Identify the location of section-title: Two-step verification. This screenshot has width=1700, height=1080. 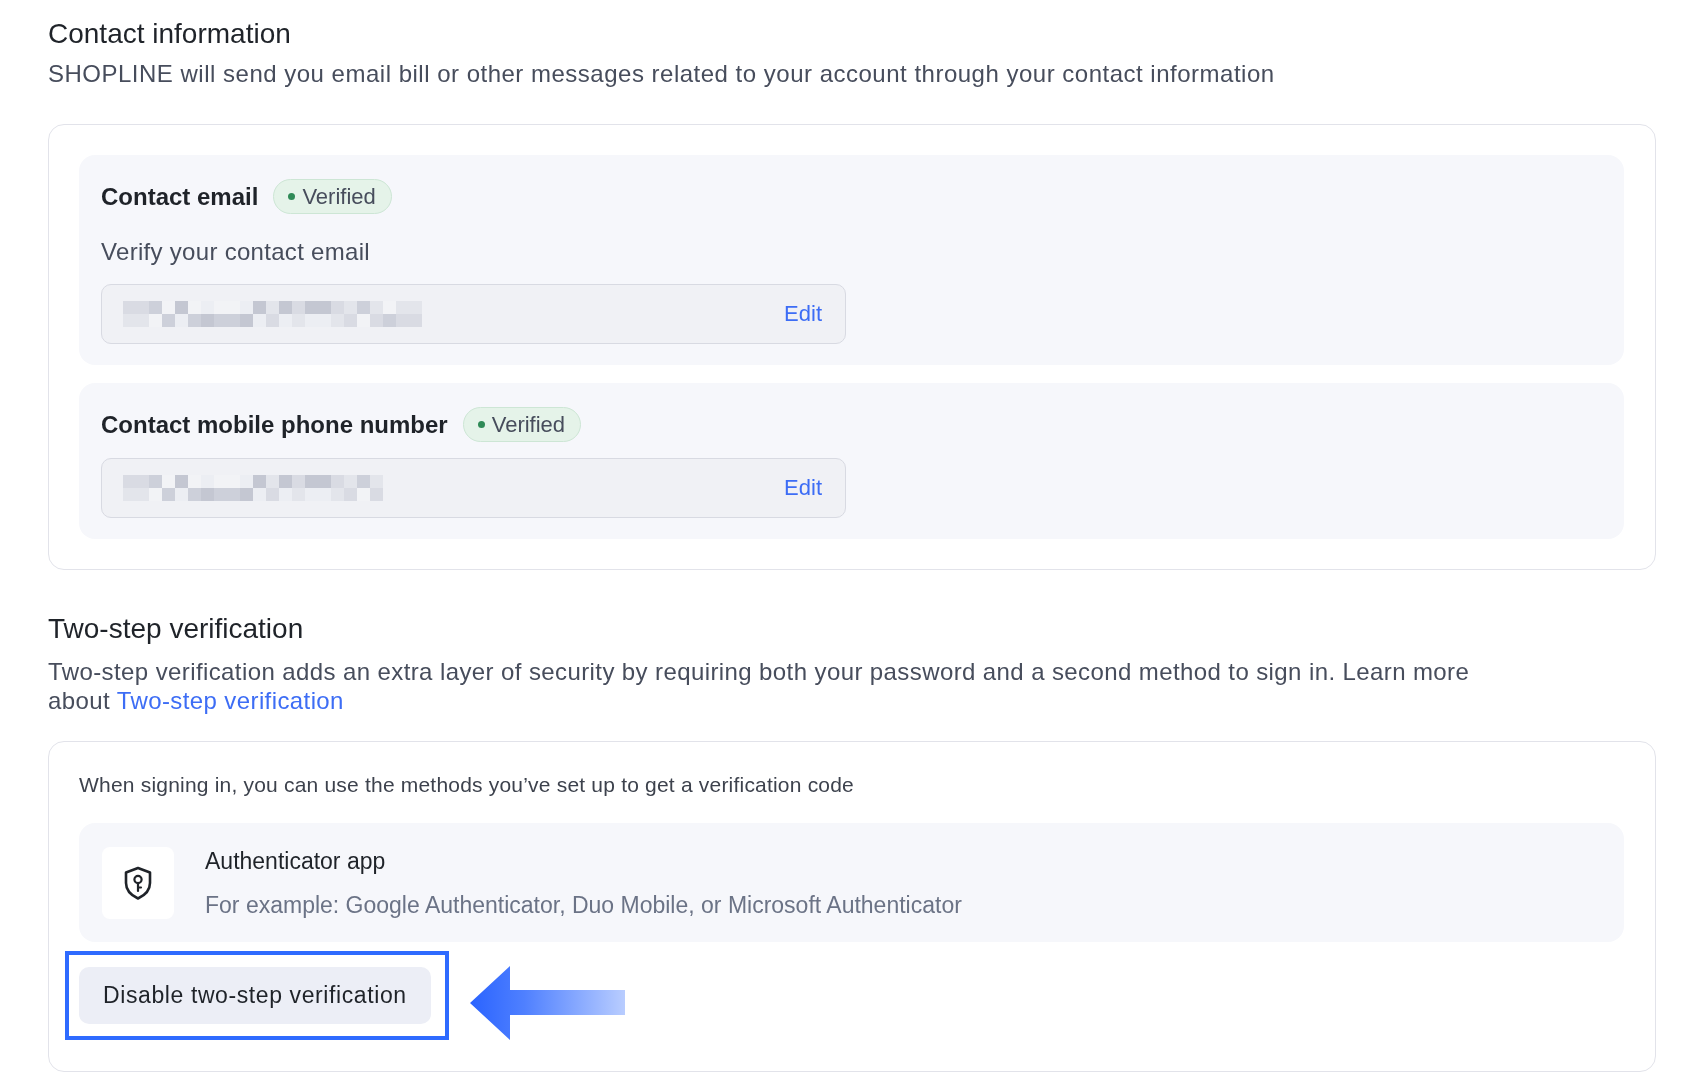
(176, 629).